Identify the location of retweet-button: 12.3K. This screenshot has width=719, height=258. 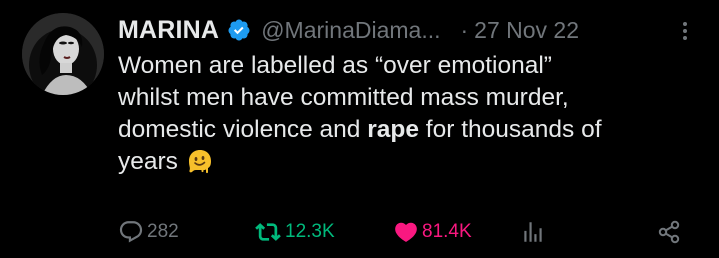
(294, 232).